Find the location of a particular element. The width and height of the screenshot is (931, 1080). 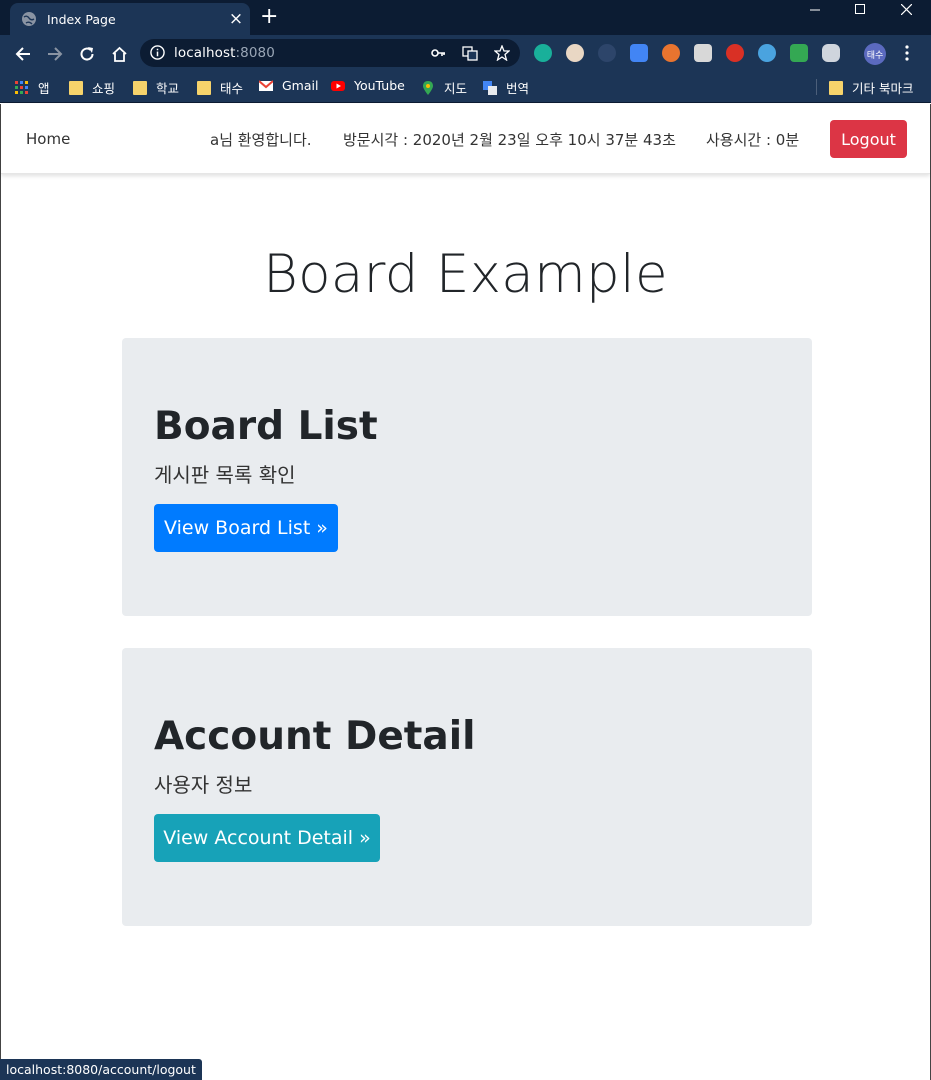

extension-mouse-icon is located at coordinates (831, 53).